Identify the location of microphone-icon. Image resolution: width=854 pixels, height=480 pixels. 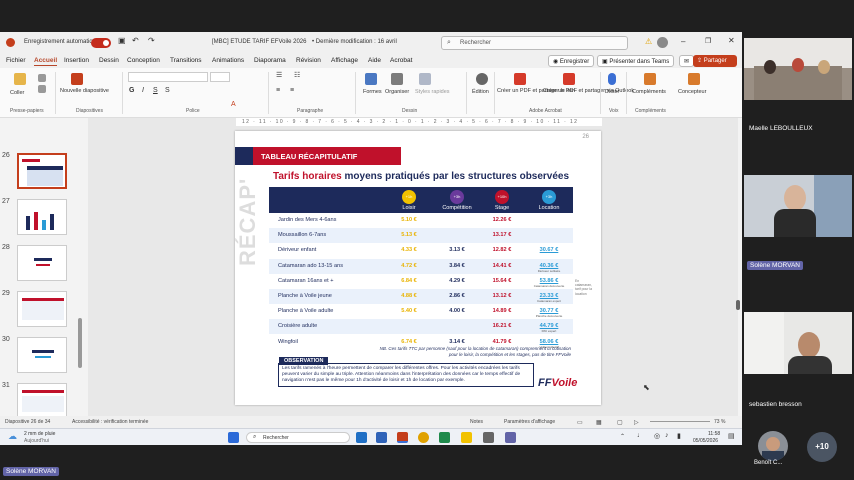
(612, 79).